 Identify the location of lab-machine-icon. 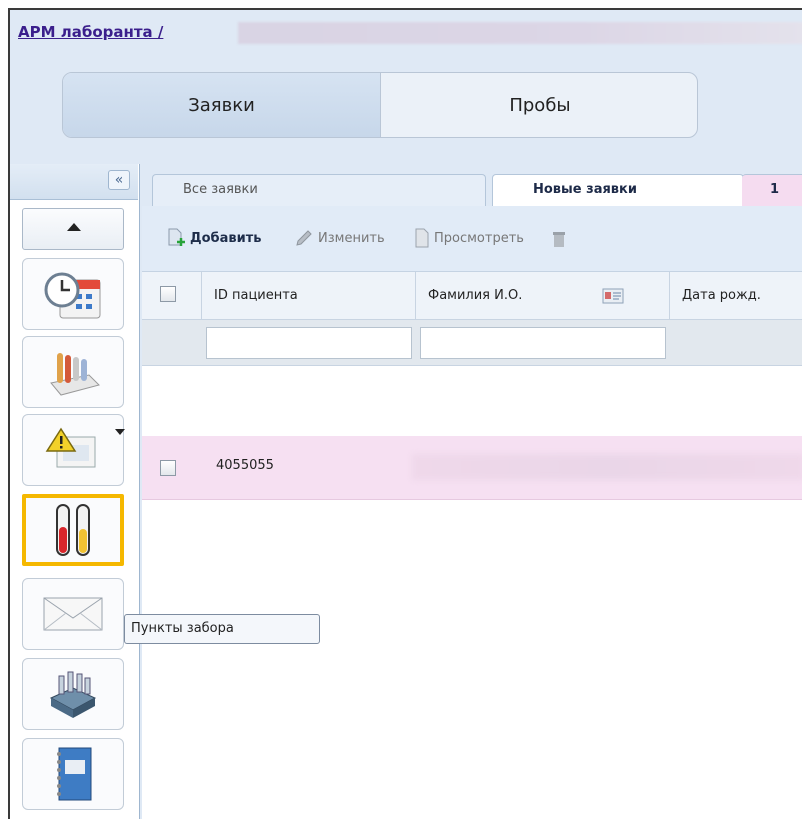
(73, 694).